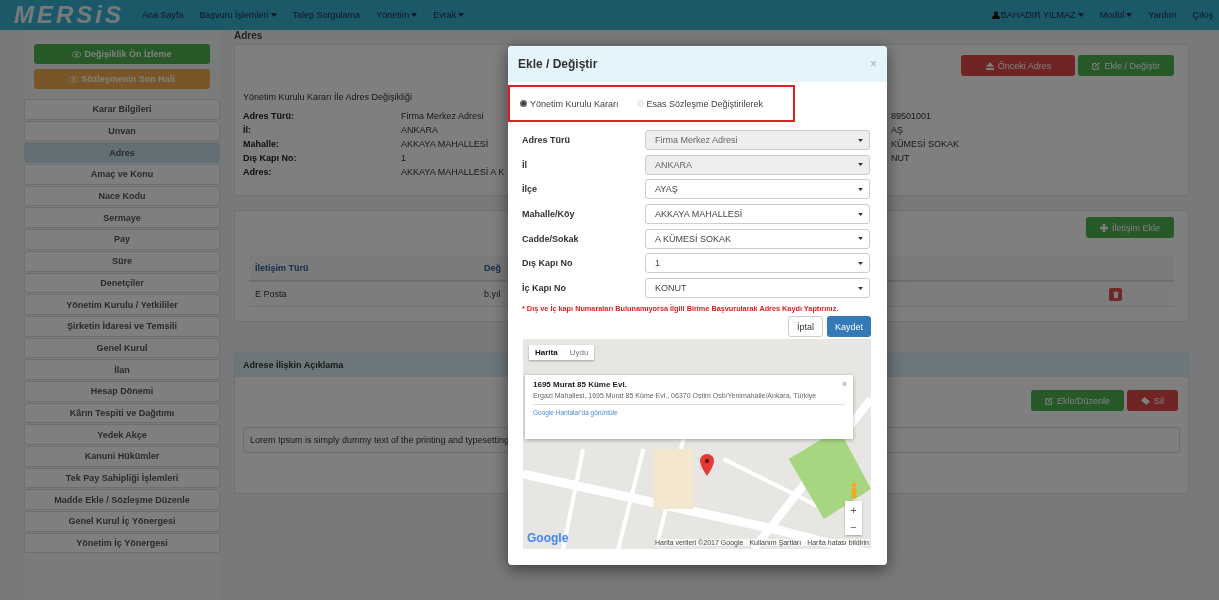 This screenshot has height=600, width=1219. I want to click on field-label: İlçe, so click(530, 189).